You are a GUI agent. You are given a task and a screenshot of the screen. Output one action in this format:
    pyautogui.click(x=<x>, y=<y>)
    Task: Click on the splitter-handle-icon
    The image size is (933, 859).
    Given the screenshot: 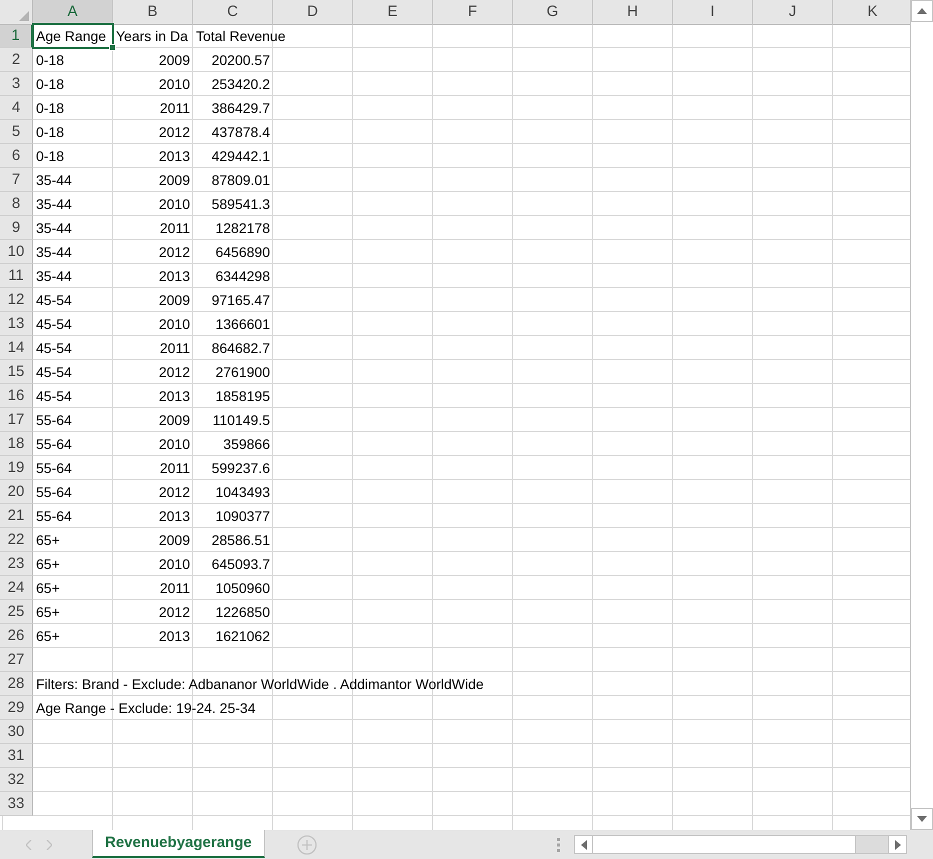 What is the action you would take?
    pyautogui.click(x=558, y=845)
    